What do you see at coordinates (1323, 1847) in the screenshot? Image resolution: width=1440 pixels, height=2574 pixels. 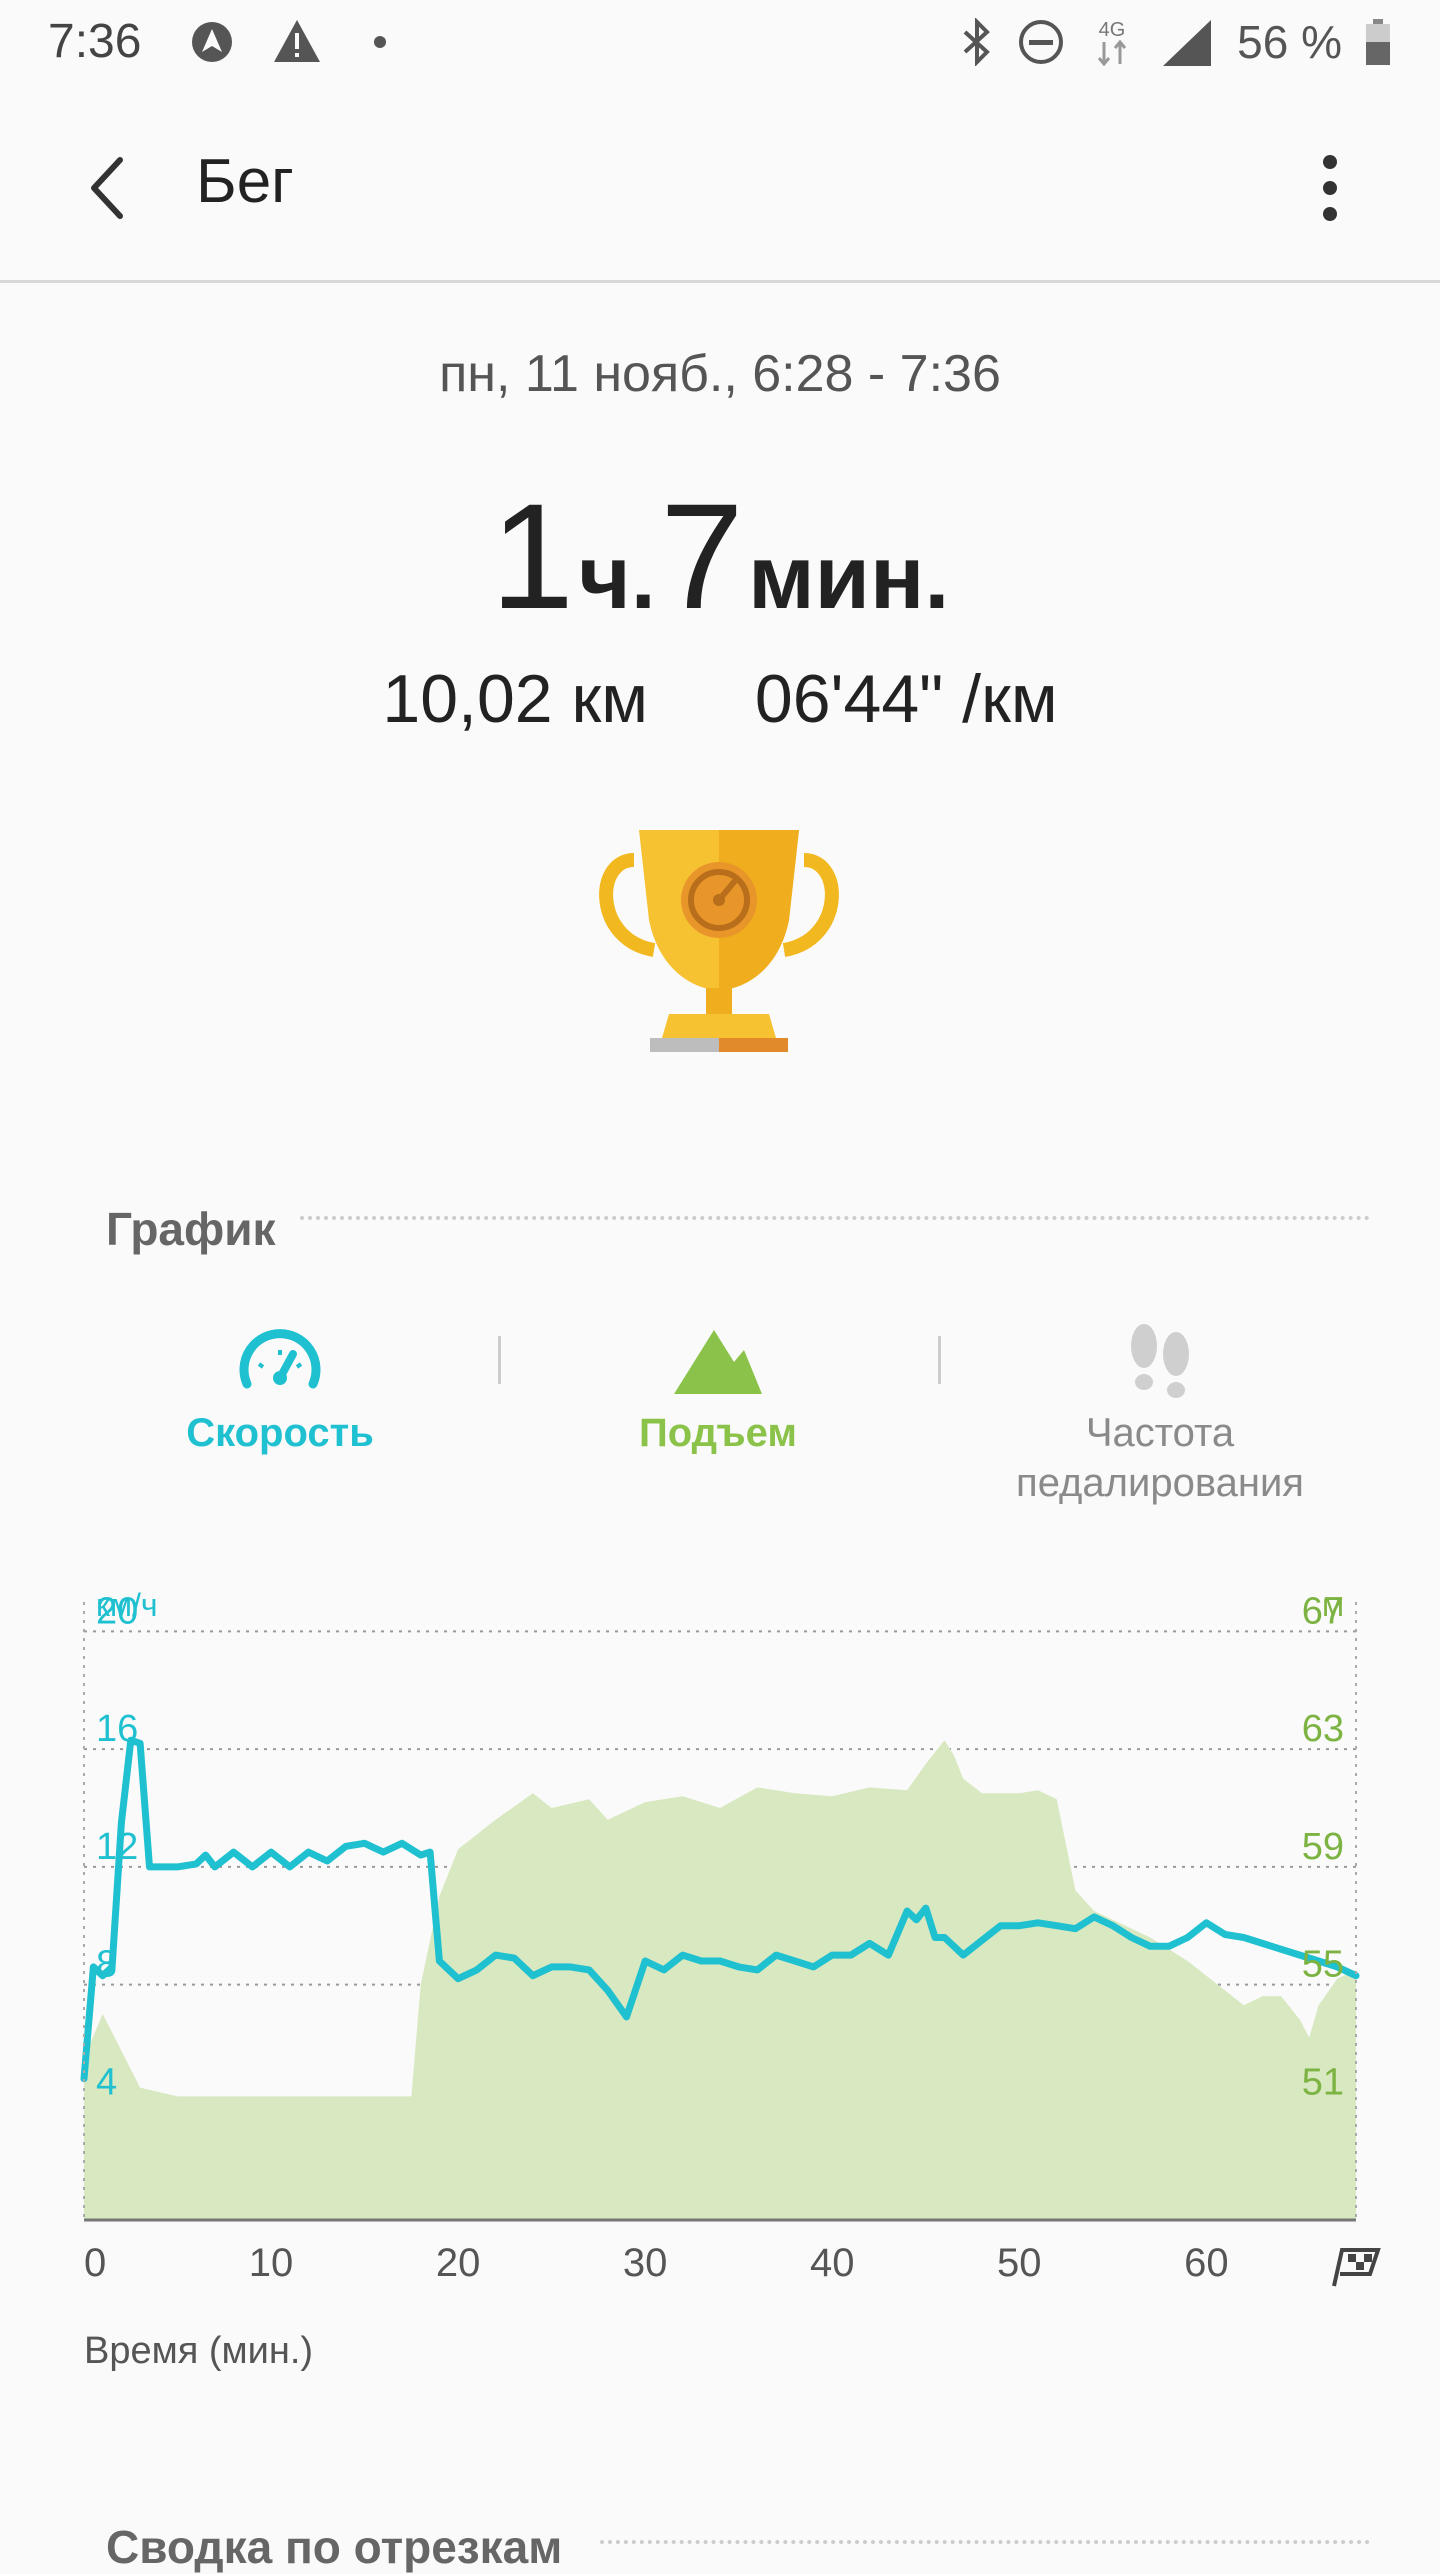 I see `y-right-tick-label: 59` at bounding box center [1323, 1847].